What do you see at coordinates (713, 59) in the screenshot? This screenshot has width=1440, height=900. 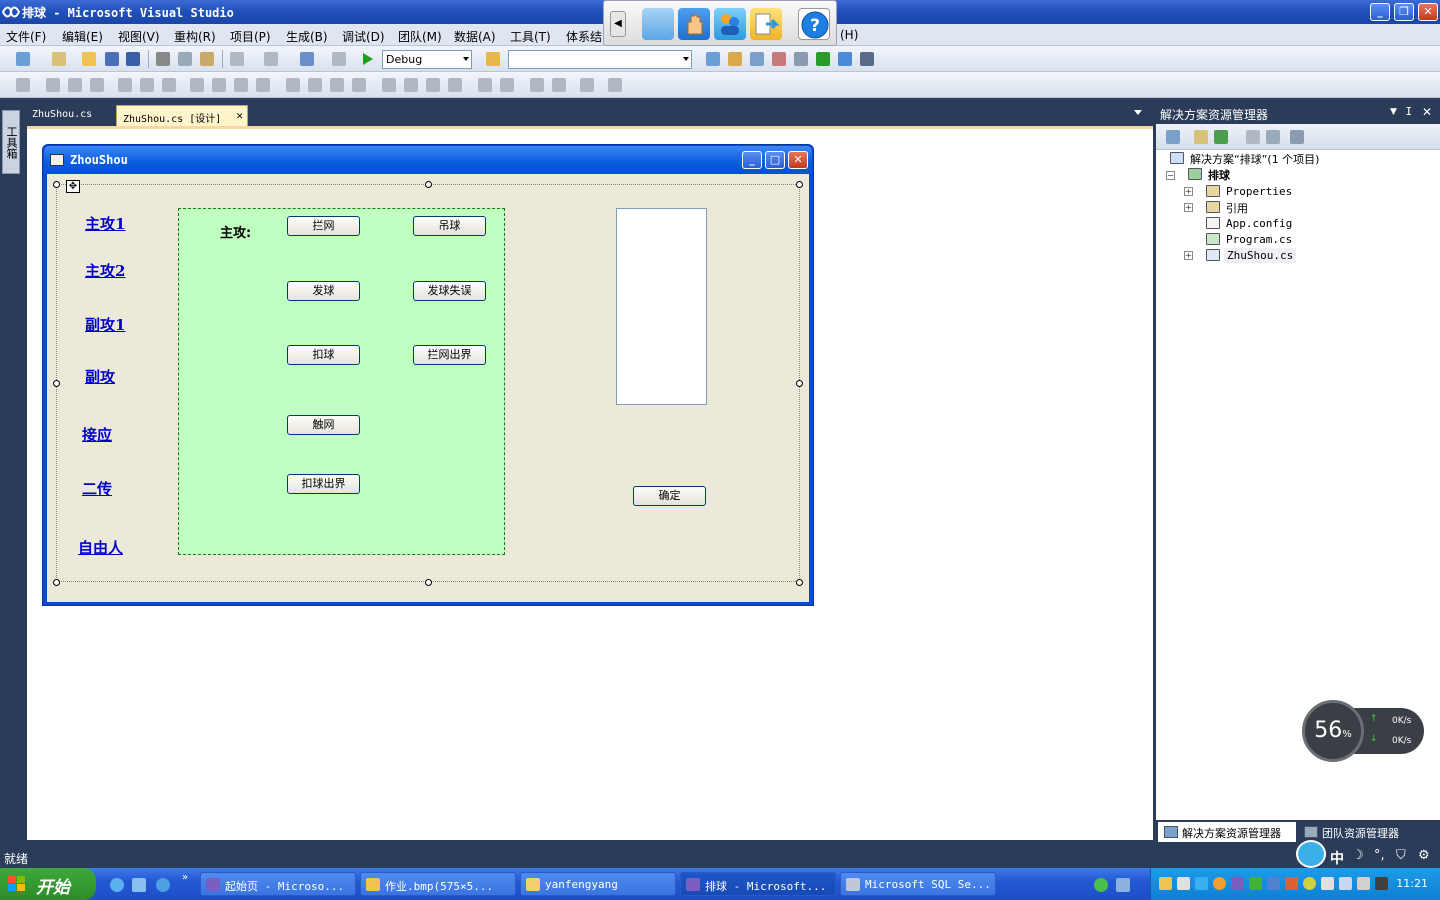 I see `solution-explorer-icon` at bounding box center [713, 59].